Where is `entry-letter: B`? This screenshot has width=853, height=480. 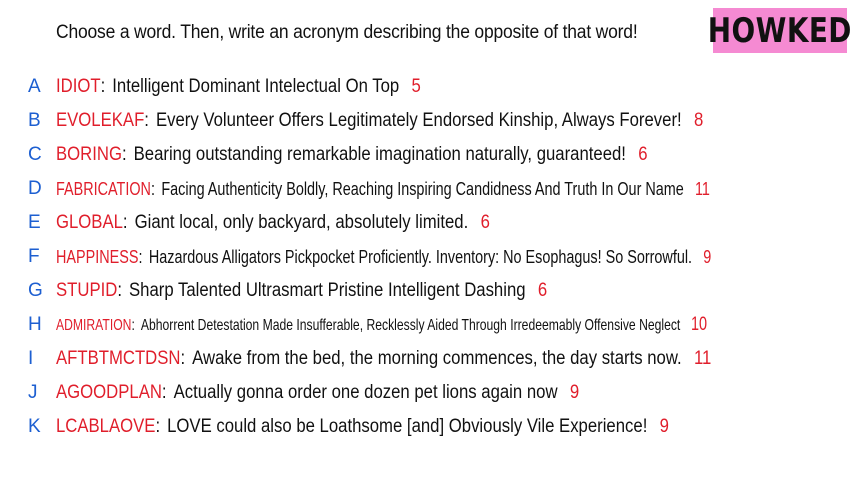 entry-letter: B is located at coordinates (34, 120).